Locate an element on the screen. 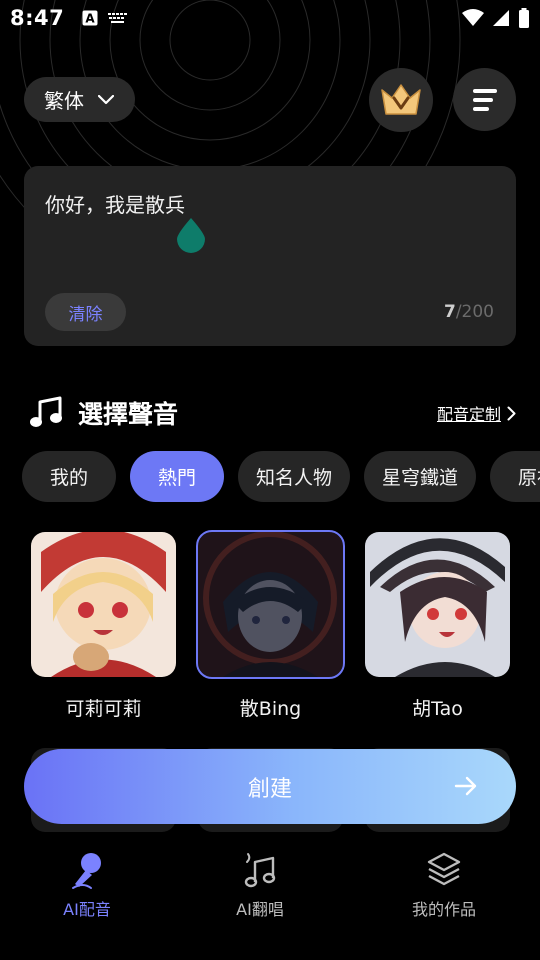 The height and width of the screenshot is (960, 540). category-chip-celebrity: 知名人物 is located at coordinates (294, 476).